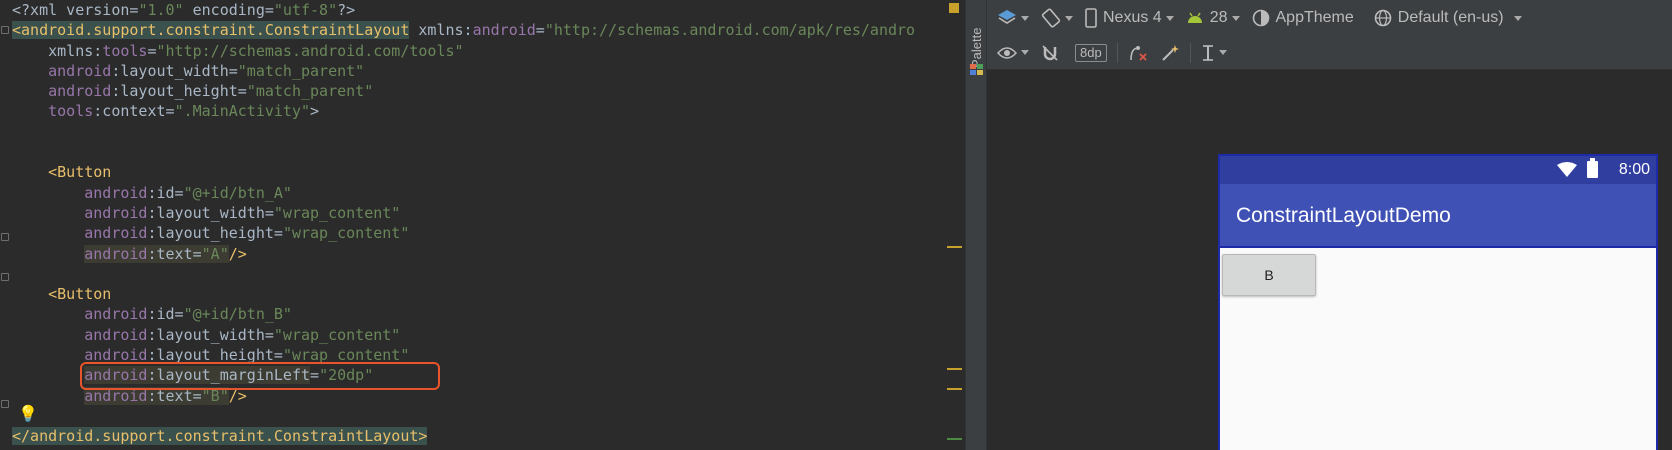  I want to click on code-line: <?xml version="1.0" encoding="utf-8"?>, so click(463, 10).